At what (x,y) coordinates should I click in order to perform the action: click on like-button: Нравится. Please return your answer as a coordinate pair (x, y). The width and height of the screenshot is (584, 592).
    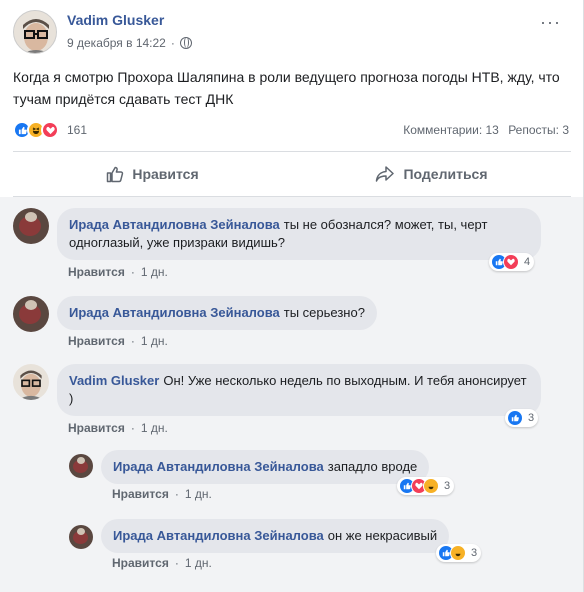
    Looking at the image, I should click on (152, 174).